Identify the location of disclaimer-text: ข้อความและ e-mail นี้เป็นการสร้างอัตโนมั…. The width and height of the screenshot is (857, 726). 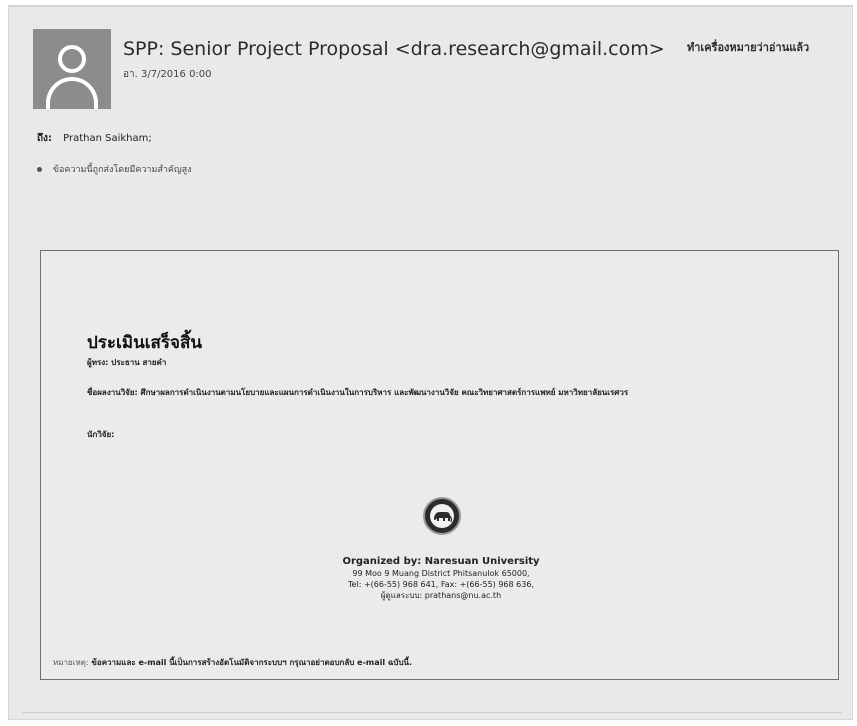
(252, 662).